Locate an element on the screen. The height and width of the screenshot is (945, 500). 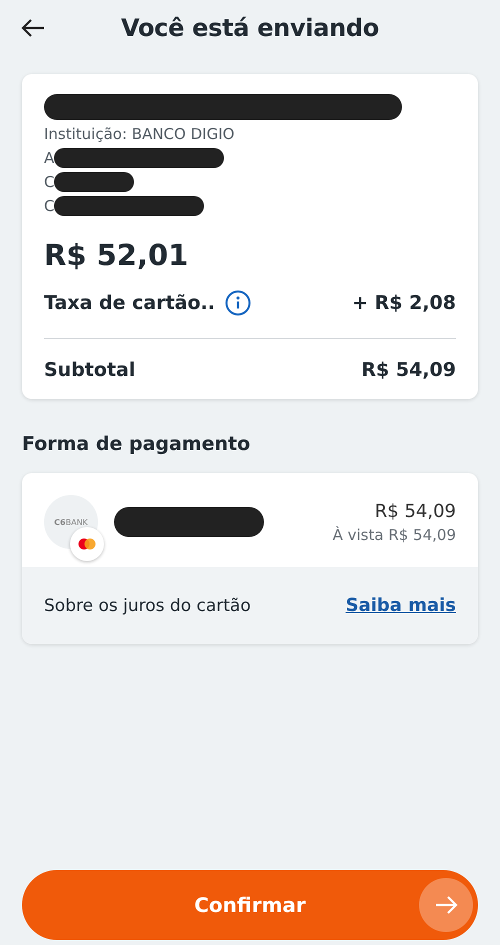
card-brand-icon is located at coordinates (87, 544).